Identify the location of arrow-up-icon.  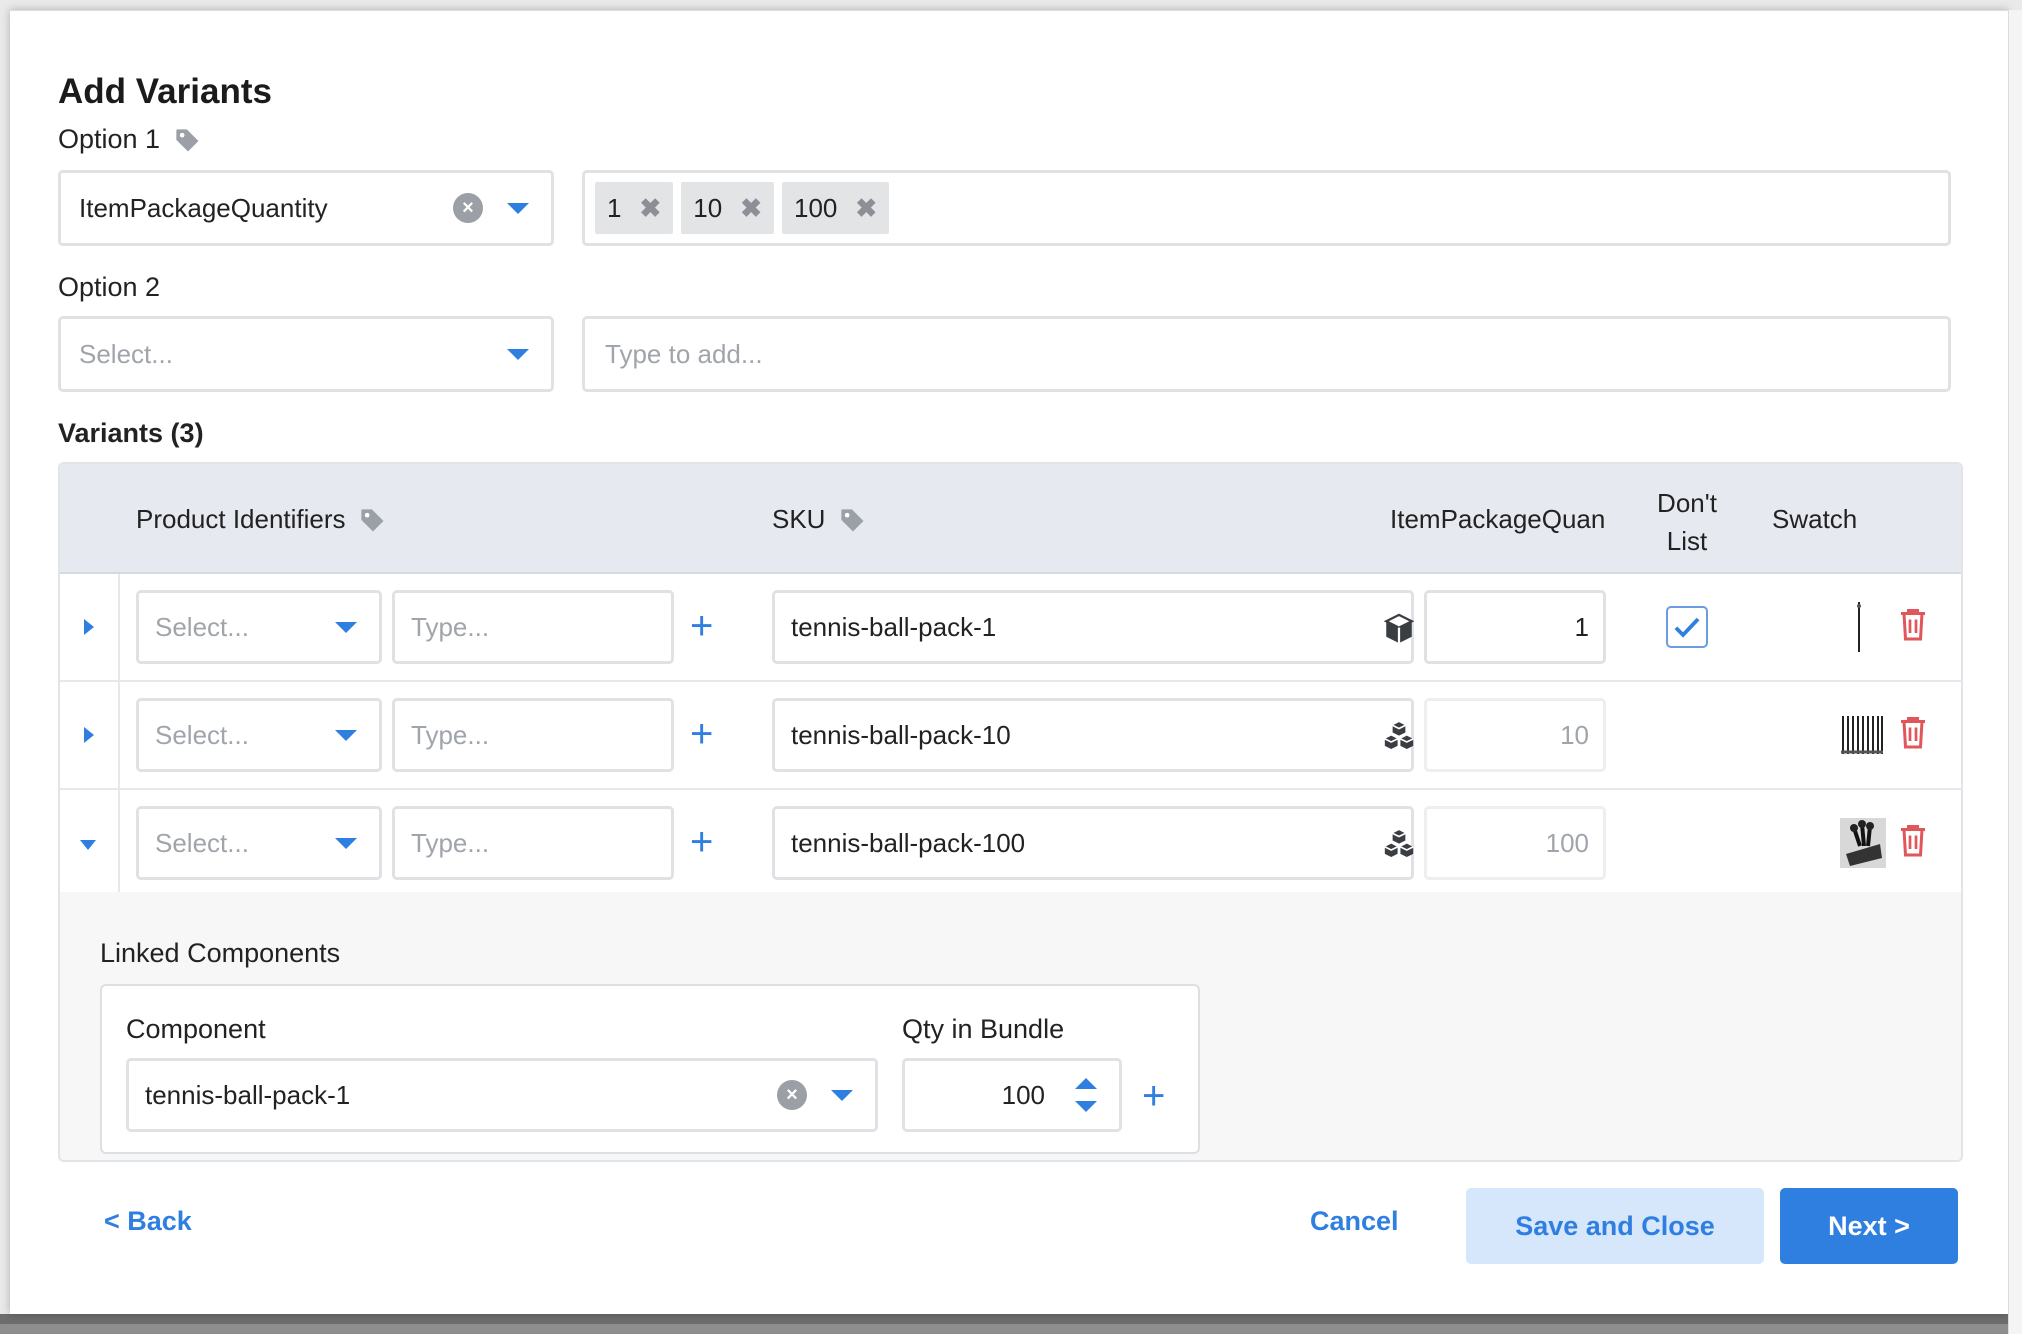
(1086, 1083).